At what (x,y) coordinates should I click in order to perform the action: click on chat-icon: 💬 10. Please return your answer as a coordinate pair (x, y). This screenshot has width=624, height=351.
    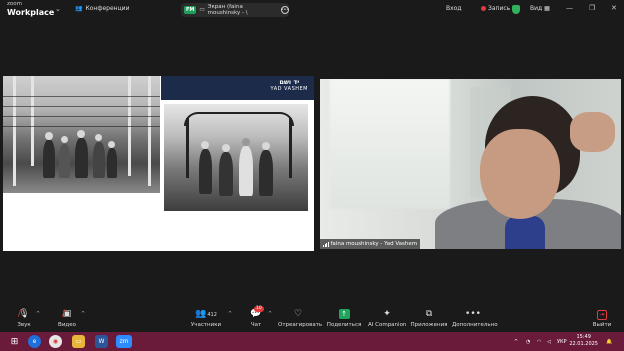
    Looking at the image, I should click on (257, 312).